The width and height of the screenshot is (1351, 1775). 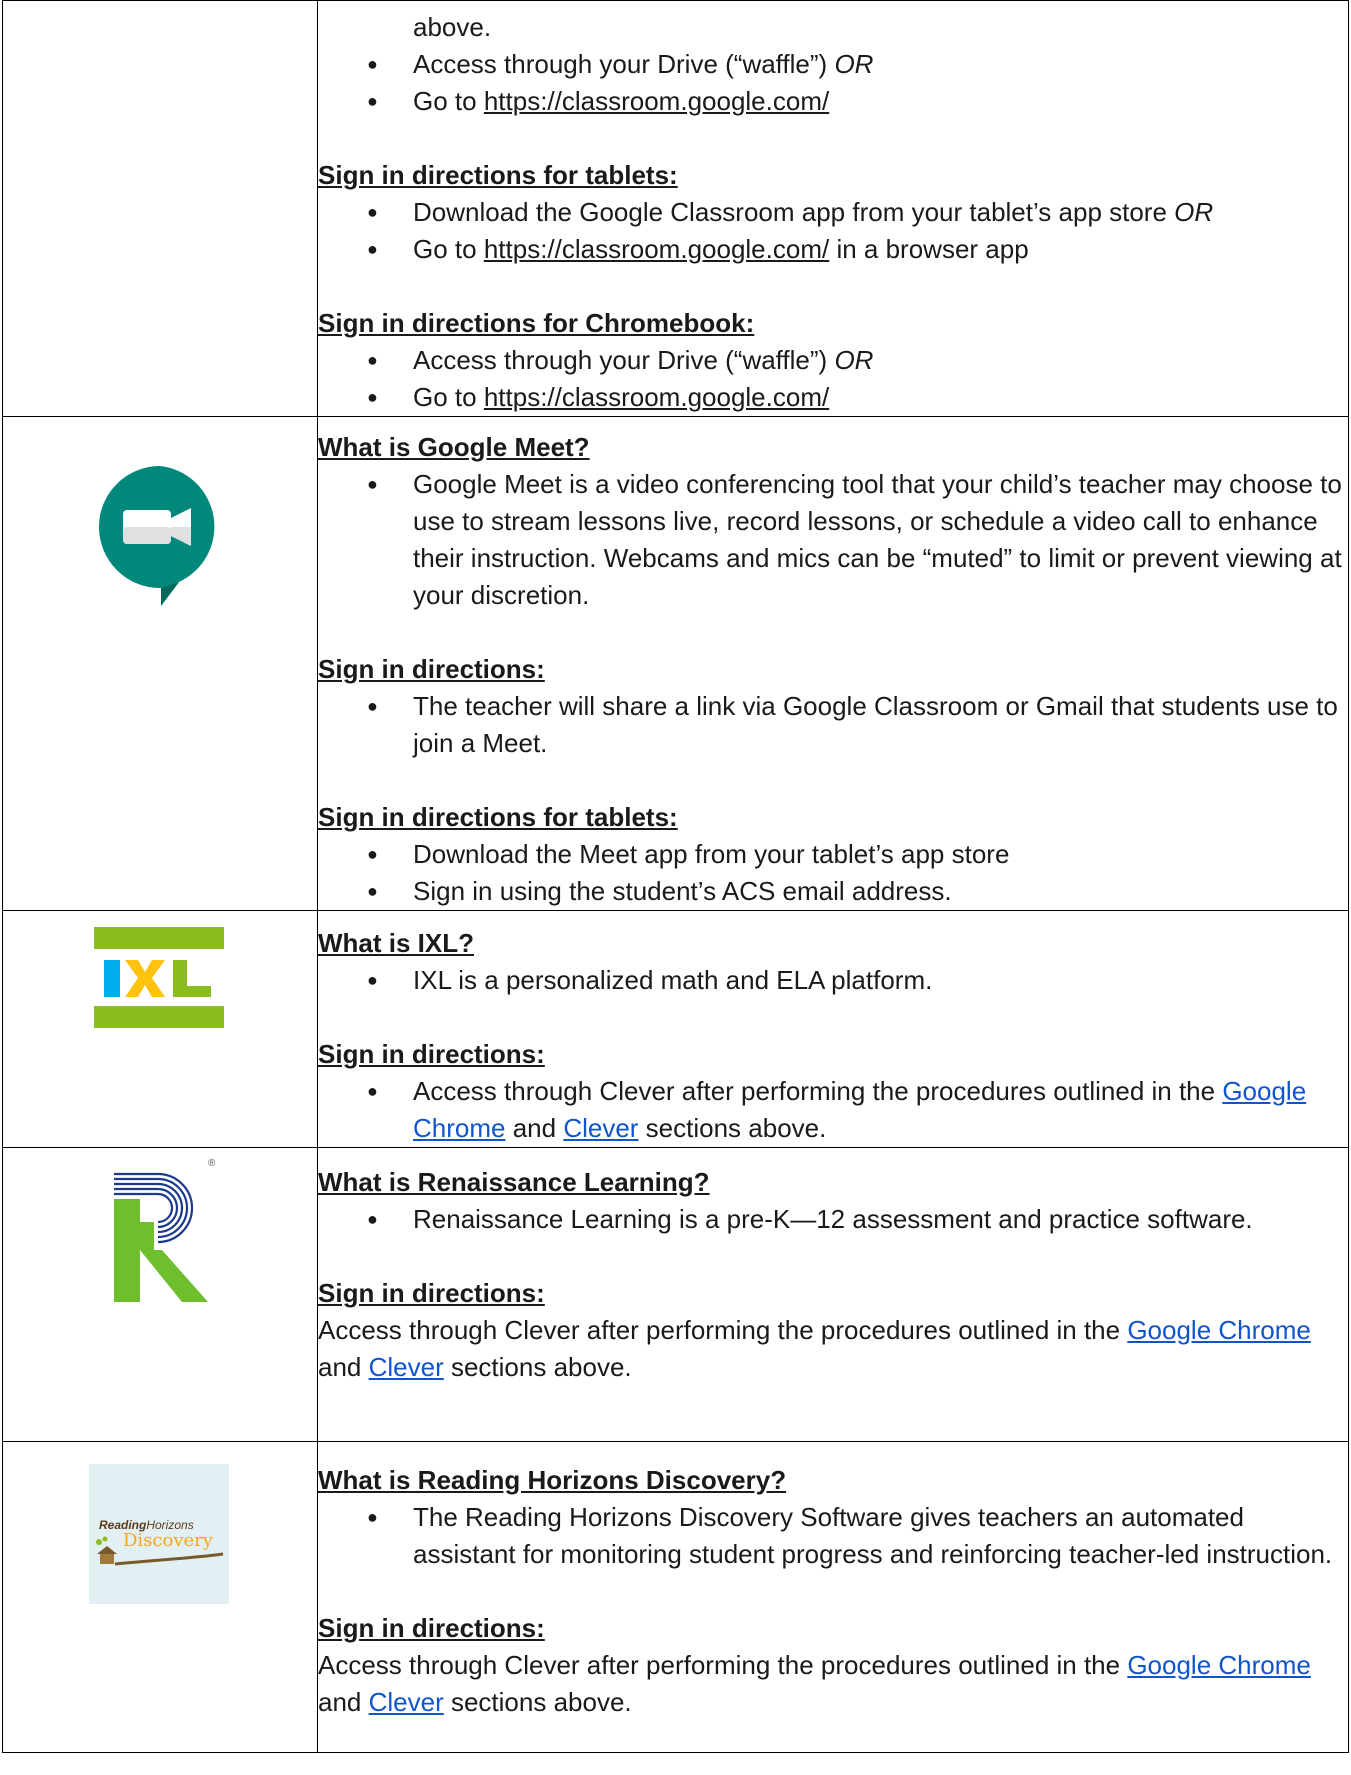 What do you see at coordinates (552, 1480) in the screenshot?
I see `reading-heading: What is Reading Horizons Discovery?` at bounding box center [552, 1480].